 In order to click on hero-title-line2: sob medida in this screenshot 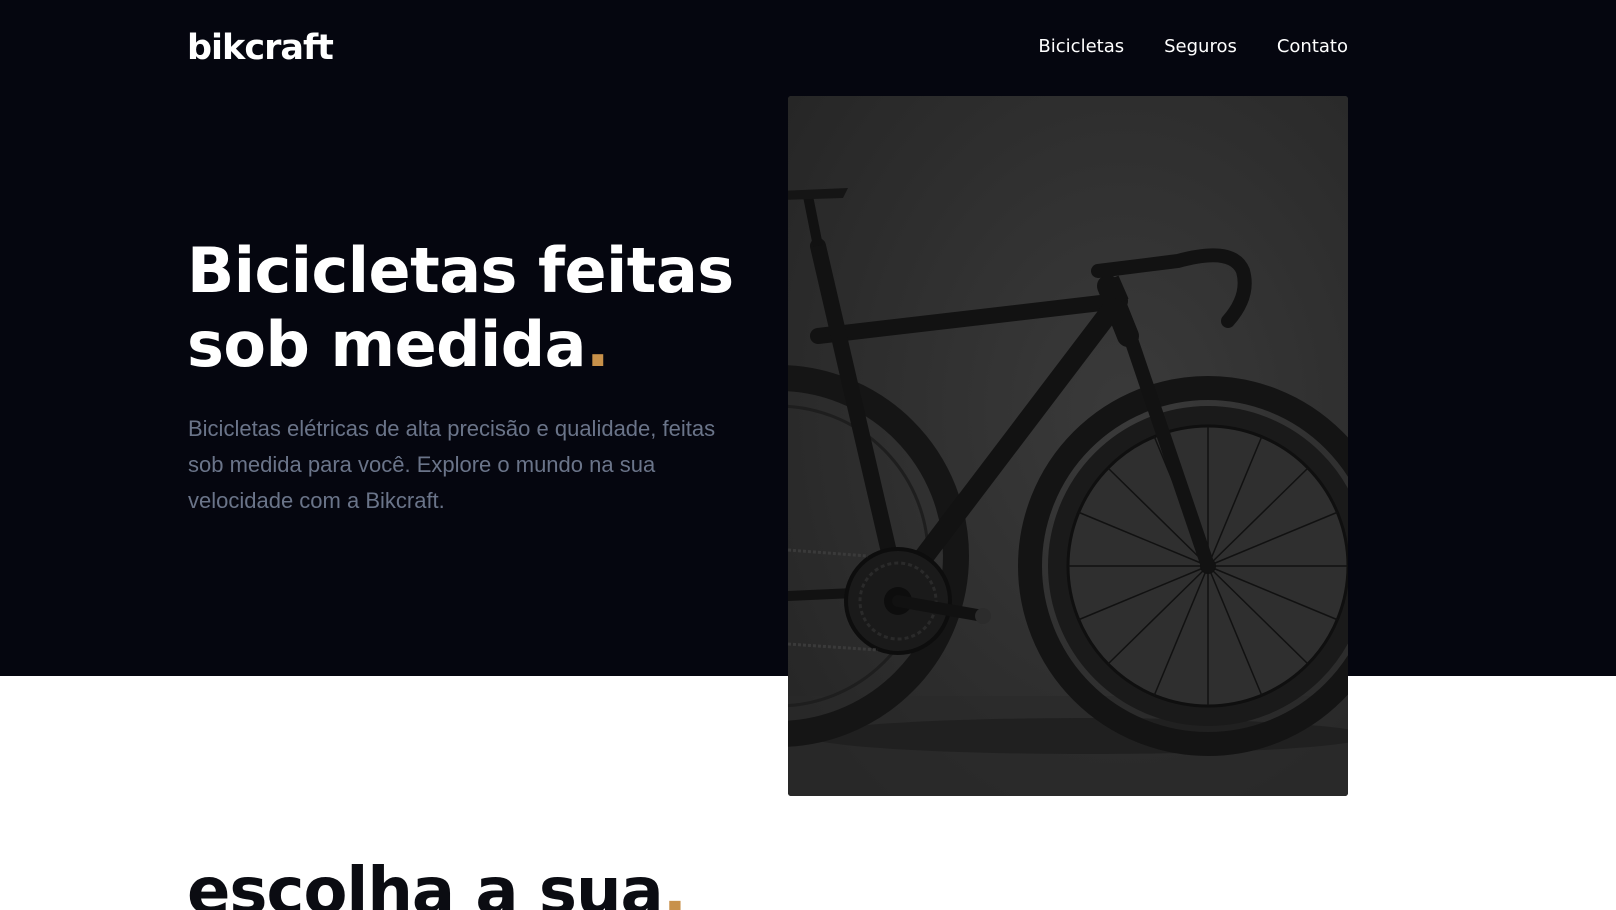, I will do `click(386, 344)`.